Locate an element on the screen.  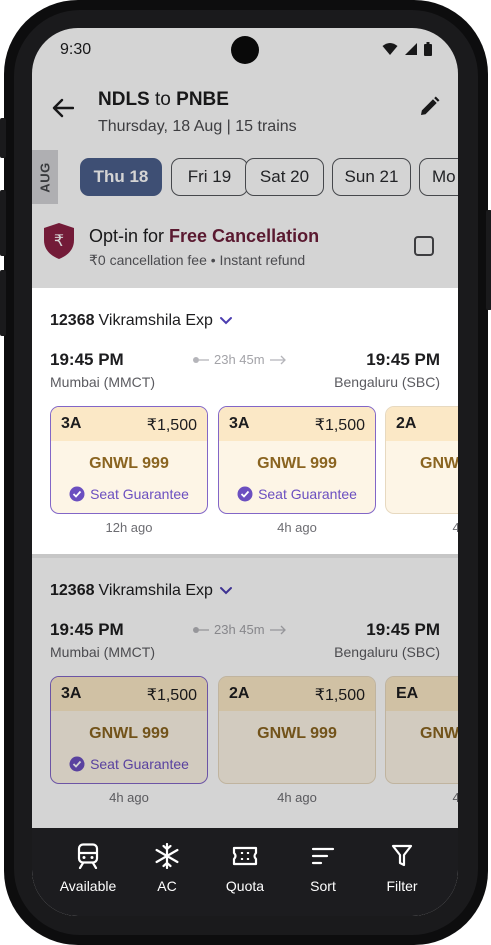
arrival-station: Bengaluru (SBC) is located at coordinates (387, 382).